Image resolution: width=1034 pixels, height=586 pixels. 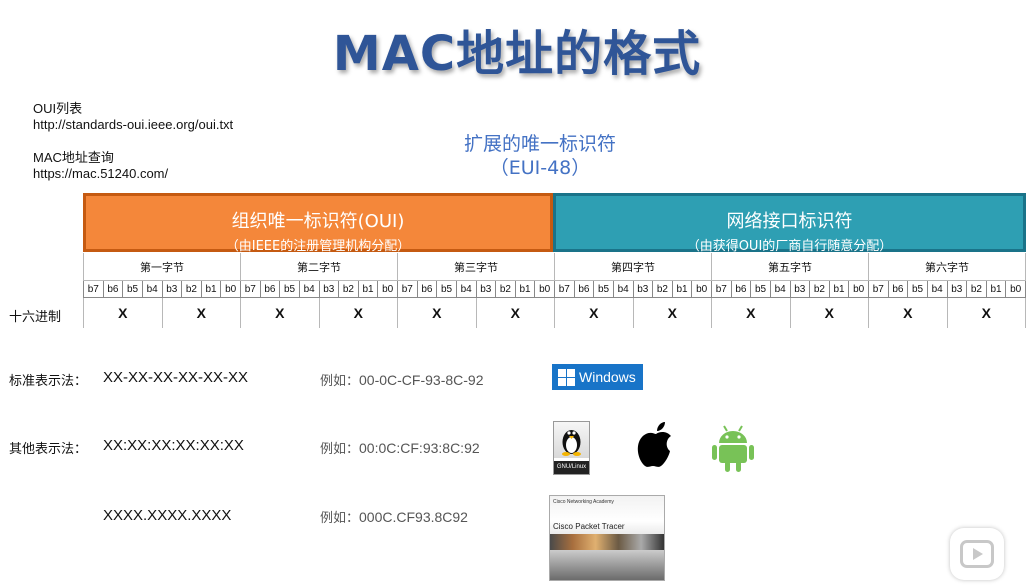 What do you see at coordinates (48, 381) in the screenshot?
I see `standard-label: 标准表示法：` at bounding box center [48, 381].